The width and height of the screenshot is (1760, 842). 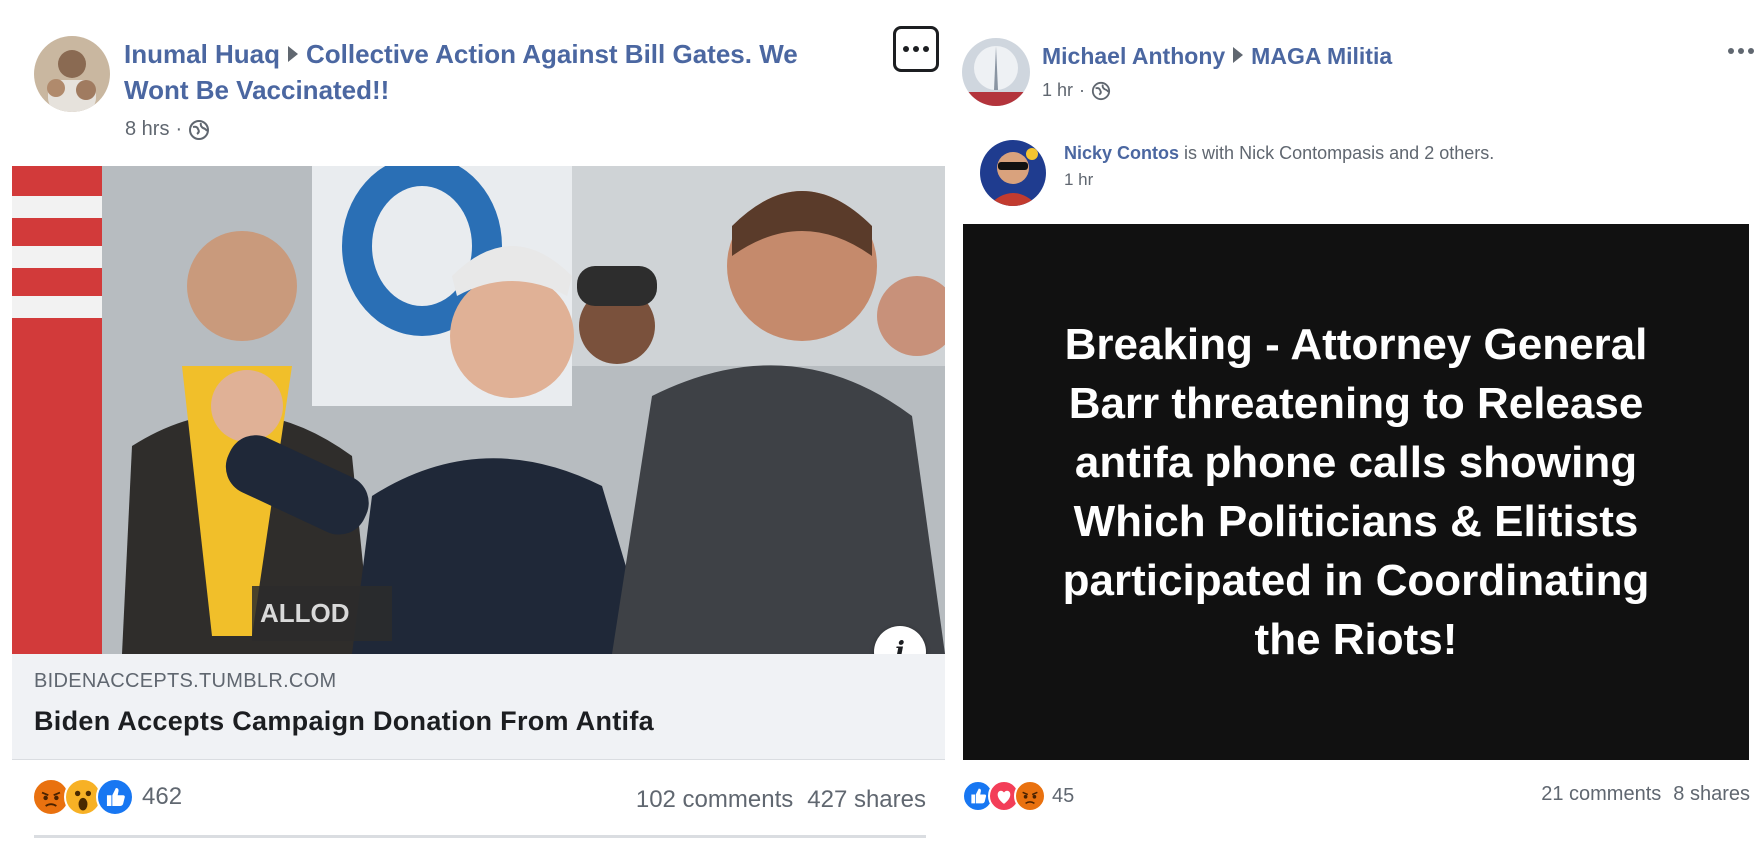 I want to click on author-name: Michael Anthony, so click(x=1133, y=56).